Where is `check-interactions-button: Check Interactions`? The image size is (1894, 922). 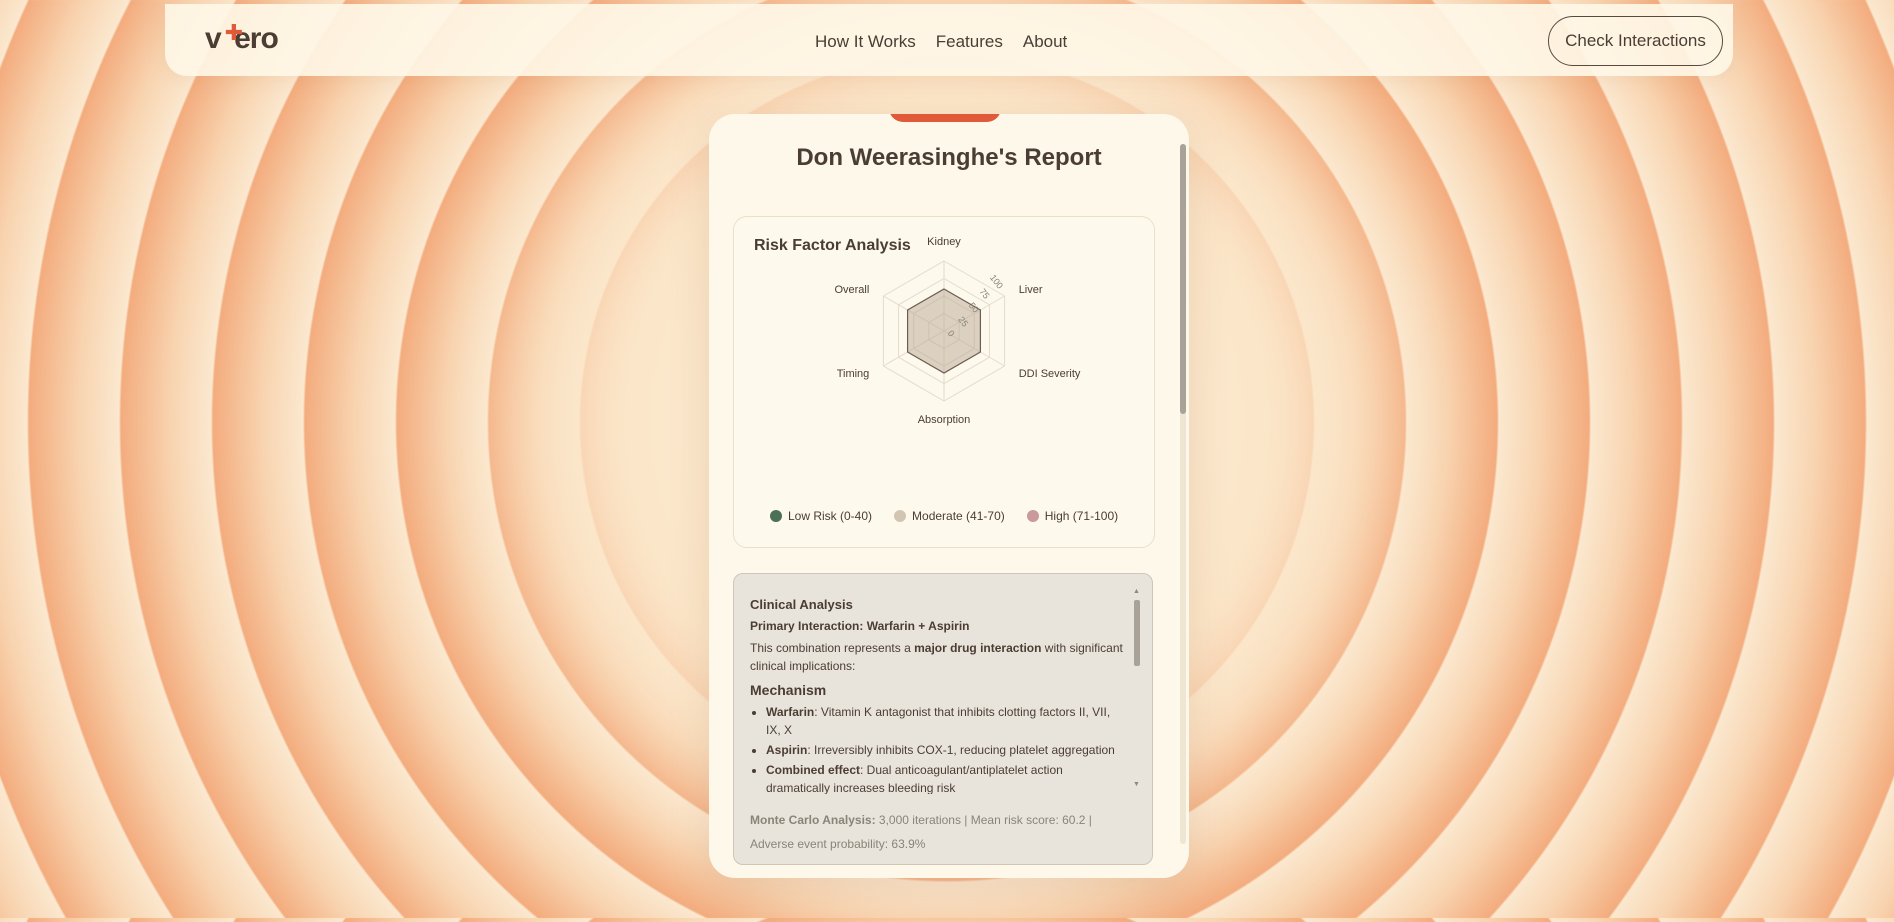 check-interactions-button: Check Interactions is located at coordinates (1635, 41).